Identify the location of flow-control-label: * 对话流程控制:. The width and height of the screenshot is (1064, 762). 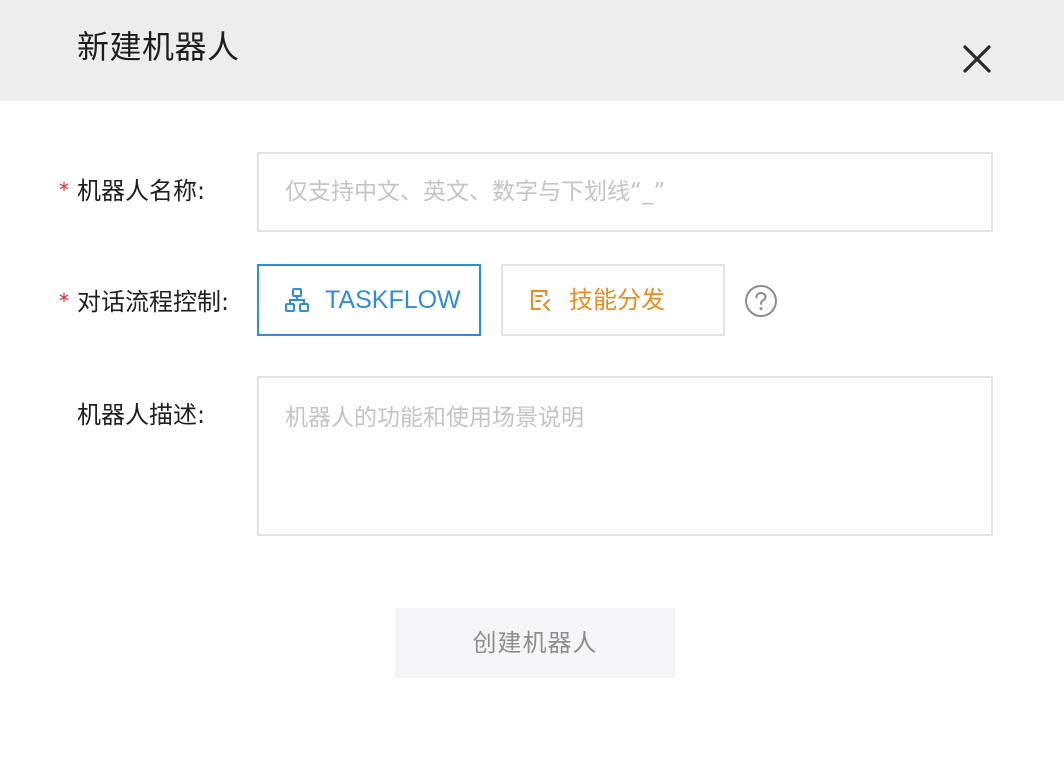
(144, 302).